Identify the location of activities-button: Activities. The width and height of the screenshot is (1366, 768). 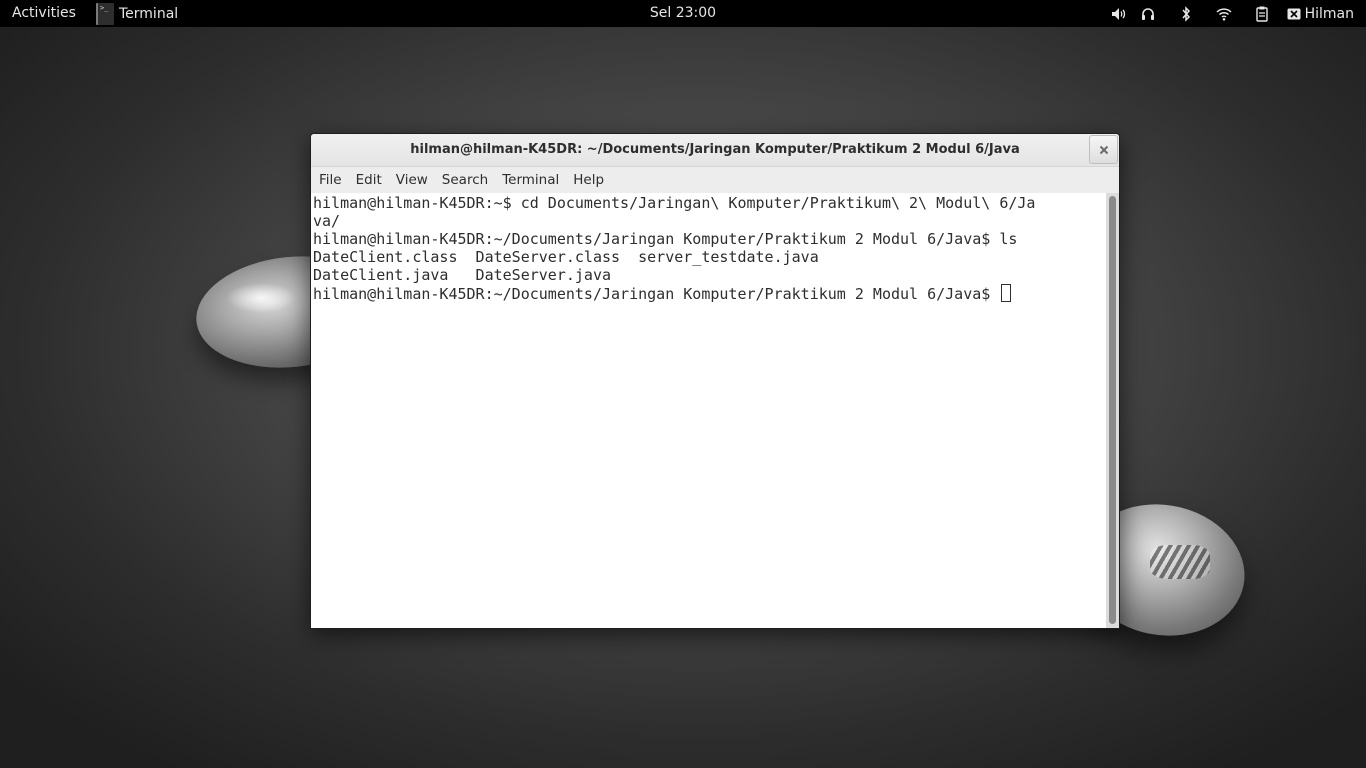
(44, 13).